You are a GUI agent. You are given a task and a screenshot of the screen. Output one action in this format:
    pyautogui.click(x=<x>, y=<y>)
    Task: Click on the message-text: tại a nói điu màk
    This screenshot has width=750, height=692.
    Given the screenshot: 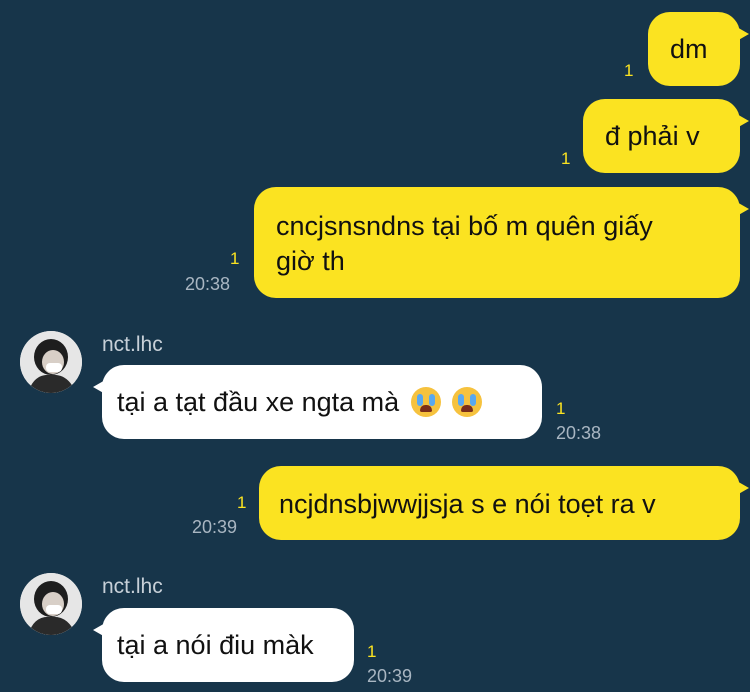 What is the action you would take?
    pyautogui.click(x=215, y=645)
    